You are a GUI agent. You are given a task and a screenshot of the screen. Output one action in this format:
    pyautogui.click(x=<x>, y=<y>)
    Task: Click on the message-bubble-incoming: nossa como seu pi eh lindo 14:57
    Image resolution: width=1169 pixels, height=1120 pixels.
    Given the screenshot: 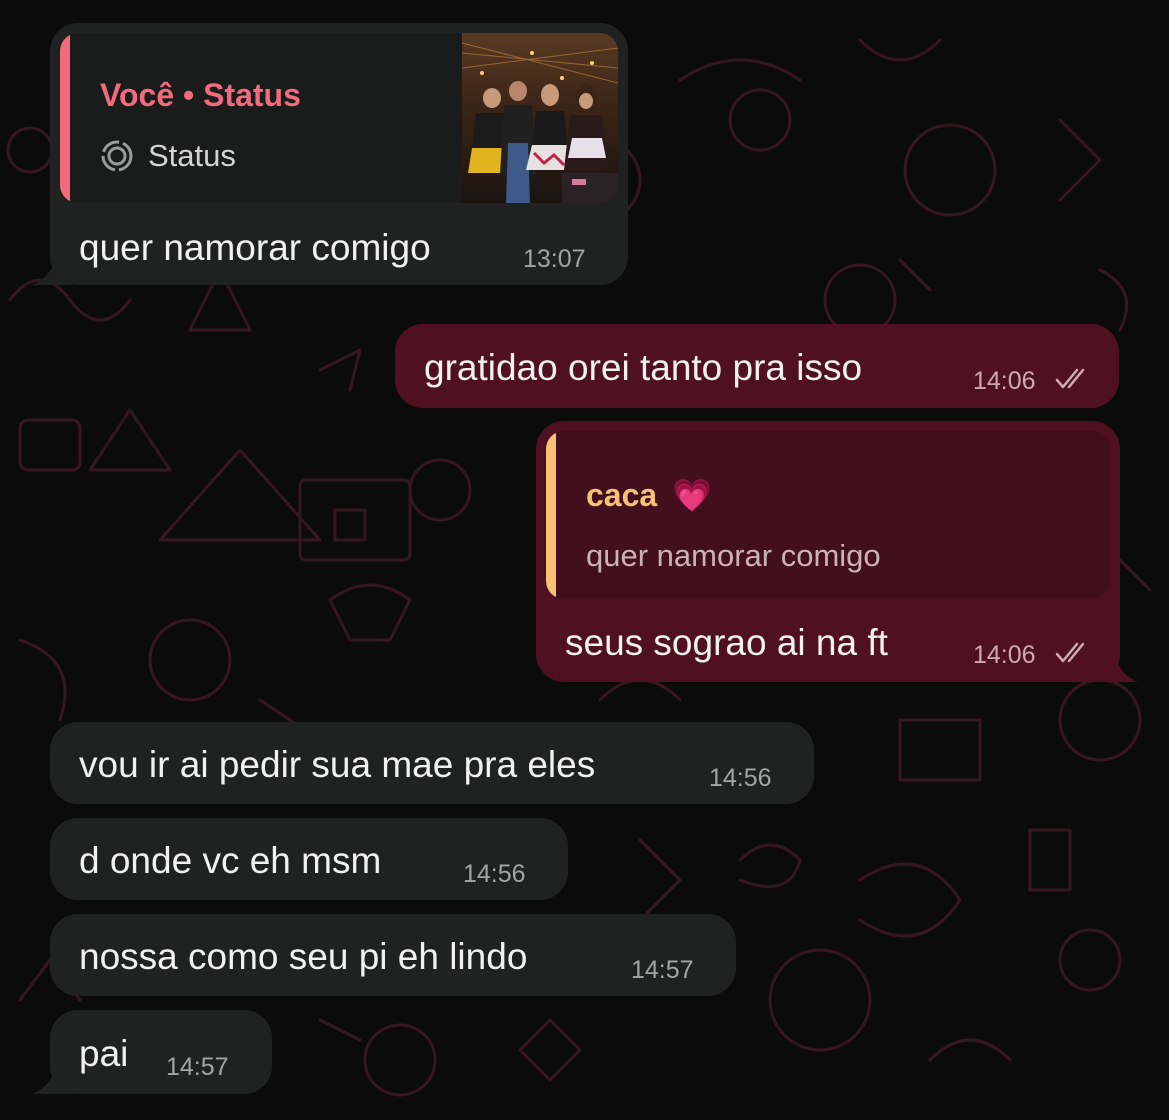 What is the action you would take?
    pyautogui.click(x=393, y=955)
    